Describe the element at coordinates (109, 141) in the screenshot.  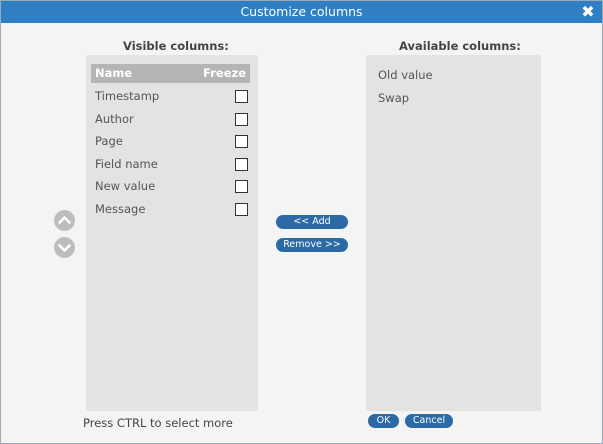
I see `visible-column-label: Page` at that location.